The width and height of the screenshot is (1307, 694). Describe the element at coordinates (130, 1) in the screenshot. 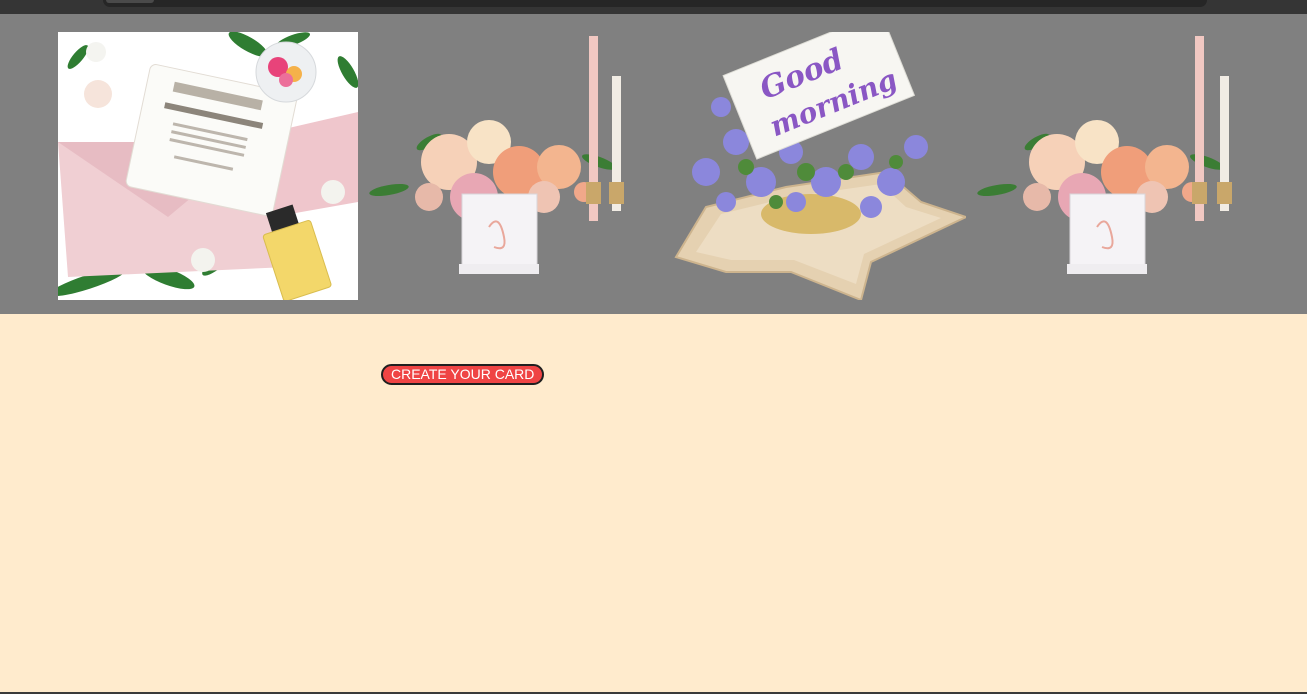

I see `top-scroll-thumb` at that location.